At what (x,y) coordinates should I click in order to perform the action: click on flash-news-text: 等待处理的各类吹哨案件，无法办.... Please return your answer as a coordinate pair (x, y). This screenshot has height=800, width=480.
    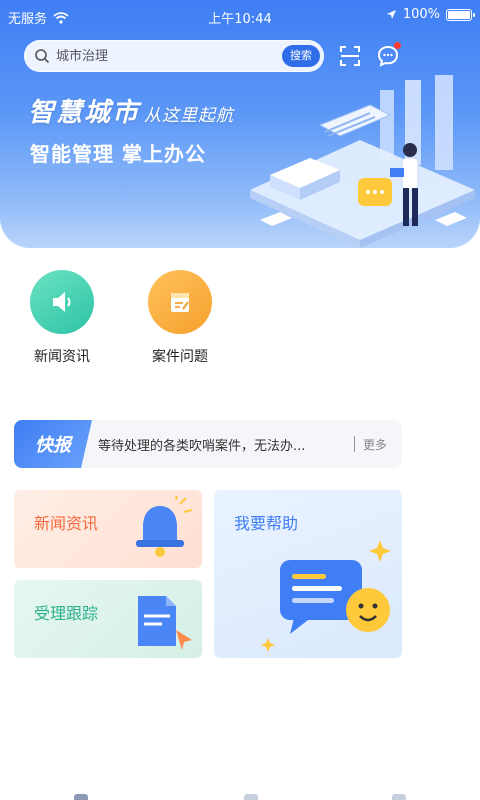
    Looking at the image, I should click on (224, 444).